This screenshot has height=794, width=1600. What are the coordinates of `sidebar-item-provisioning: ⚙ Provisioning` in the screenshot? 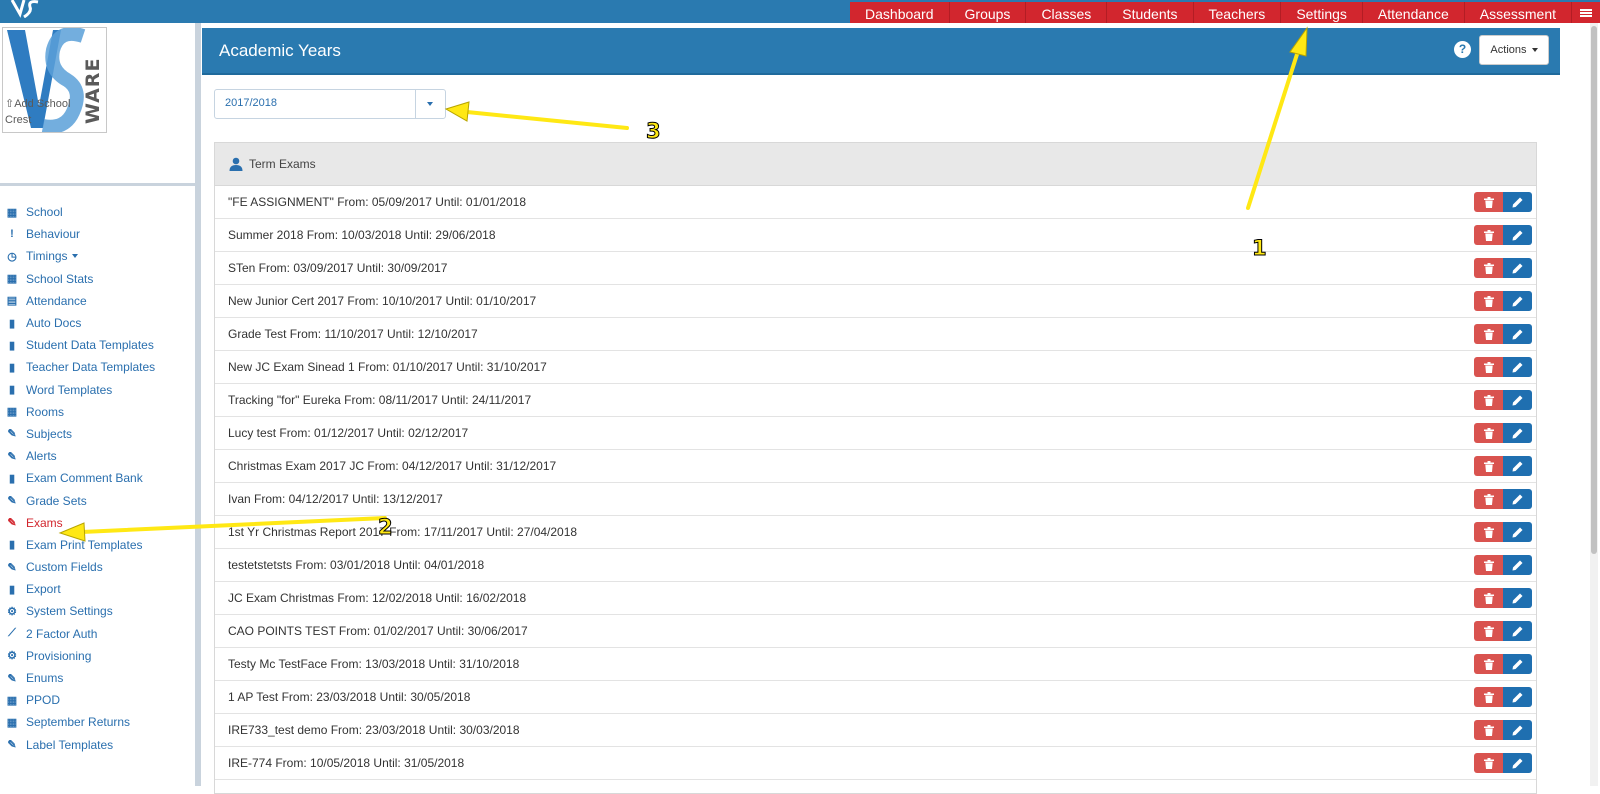 It's located at (77, 656).